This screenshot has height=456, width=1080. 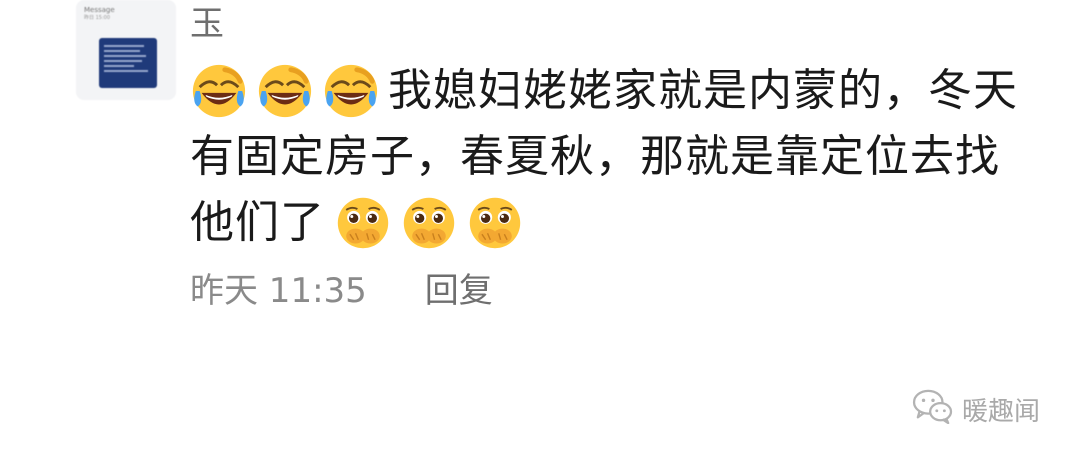 What do you see at coordinates (128, 63) in the screenshot?
I see `avatar-note-card` at bounding box center [128, 63].